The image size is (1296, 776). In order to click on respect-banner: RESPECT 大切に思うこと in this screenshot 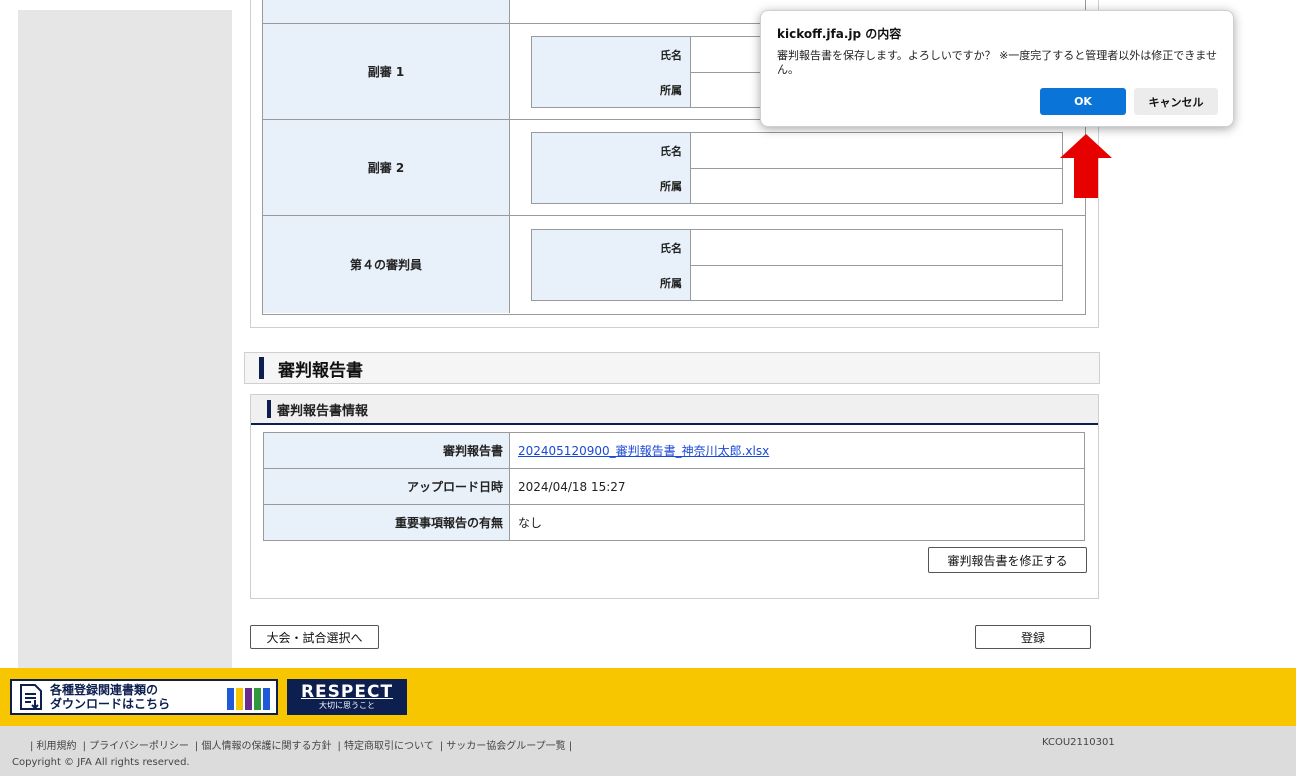, I will do `click(347, 697)`.